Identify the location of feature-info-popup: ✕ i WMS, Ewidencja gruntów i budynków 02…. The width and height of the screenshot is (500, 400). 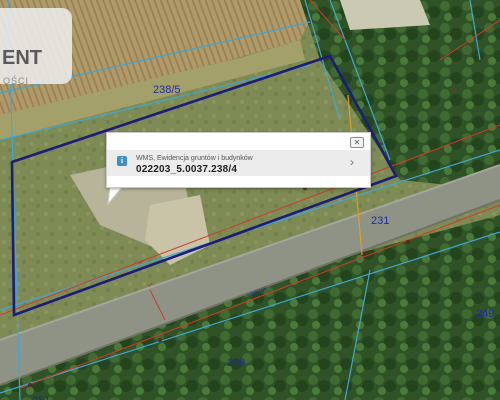
(238, 160).